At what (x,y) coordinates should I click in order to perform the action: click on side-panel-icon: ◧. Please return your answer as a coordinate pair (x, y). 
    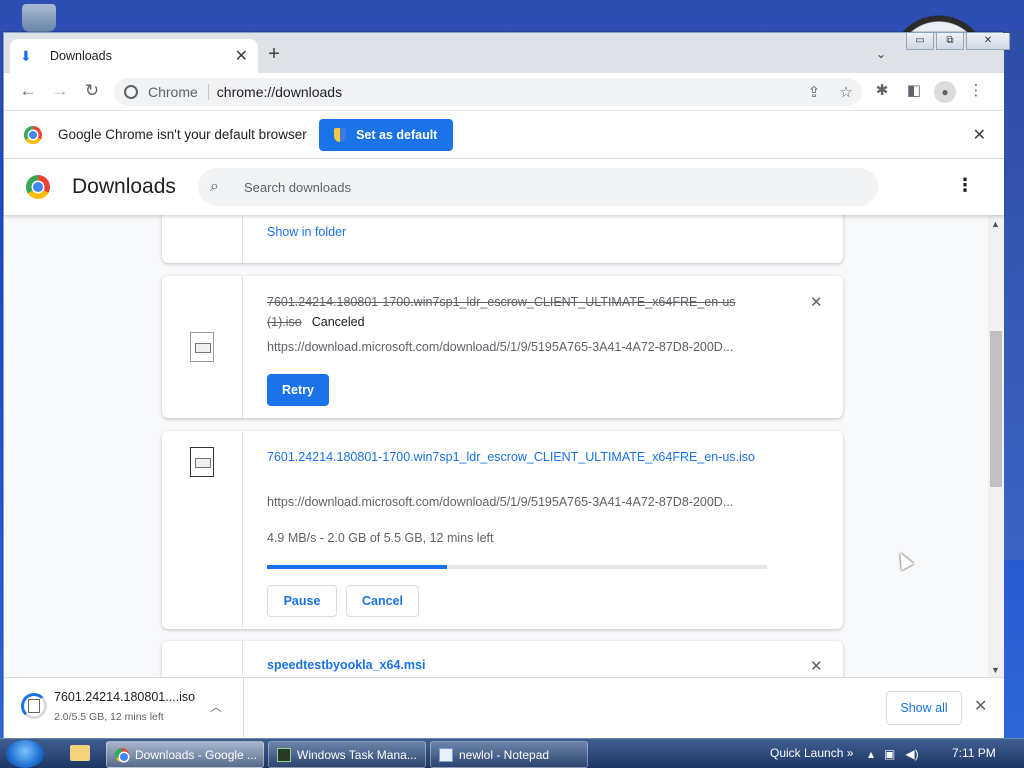
    Looking at the image, I should click on (914, 92).